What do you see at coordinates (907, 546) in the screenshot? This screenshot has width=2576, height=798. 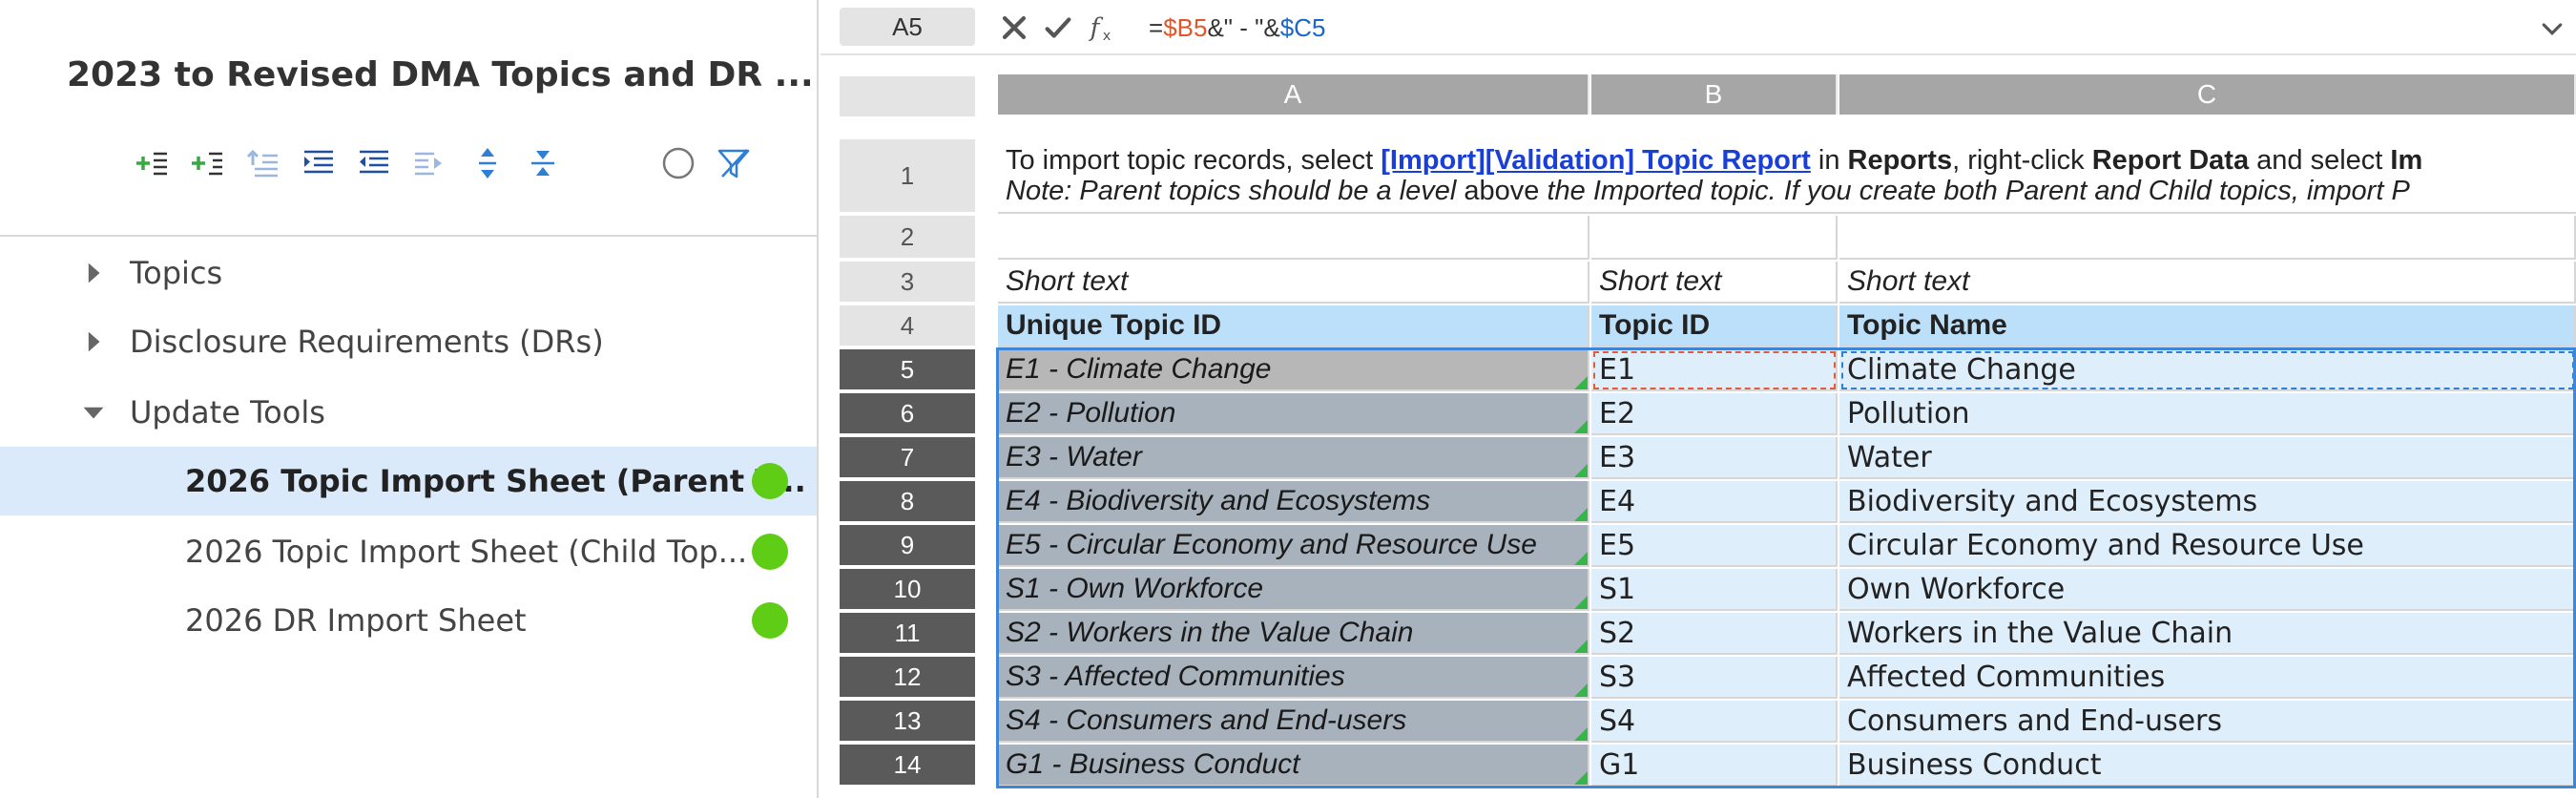 I see `row-header: 9` at bounding box center [907, 546].